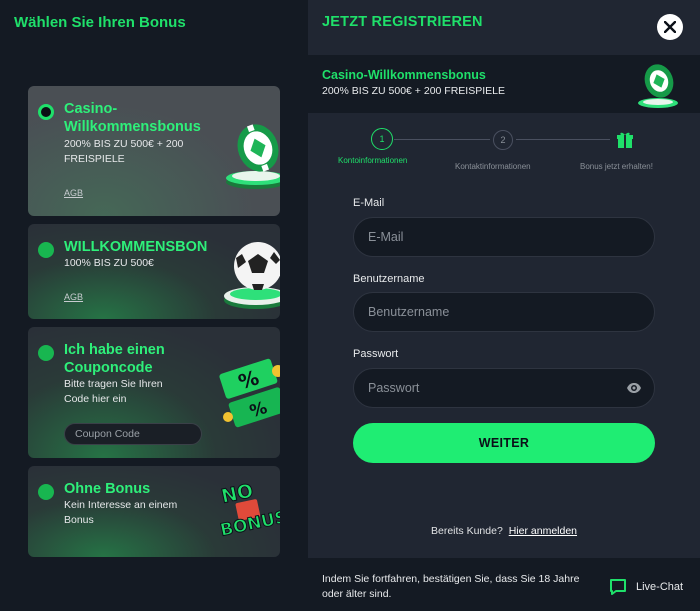 This screenshot has width=700, height=611. What do you see at coordinates (504, 312) in the screenshot?
I see `username-field` at bounding box center [504, 312].